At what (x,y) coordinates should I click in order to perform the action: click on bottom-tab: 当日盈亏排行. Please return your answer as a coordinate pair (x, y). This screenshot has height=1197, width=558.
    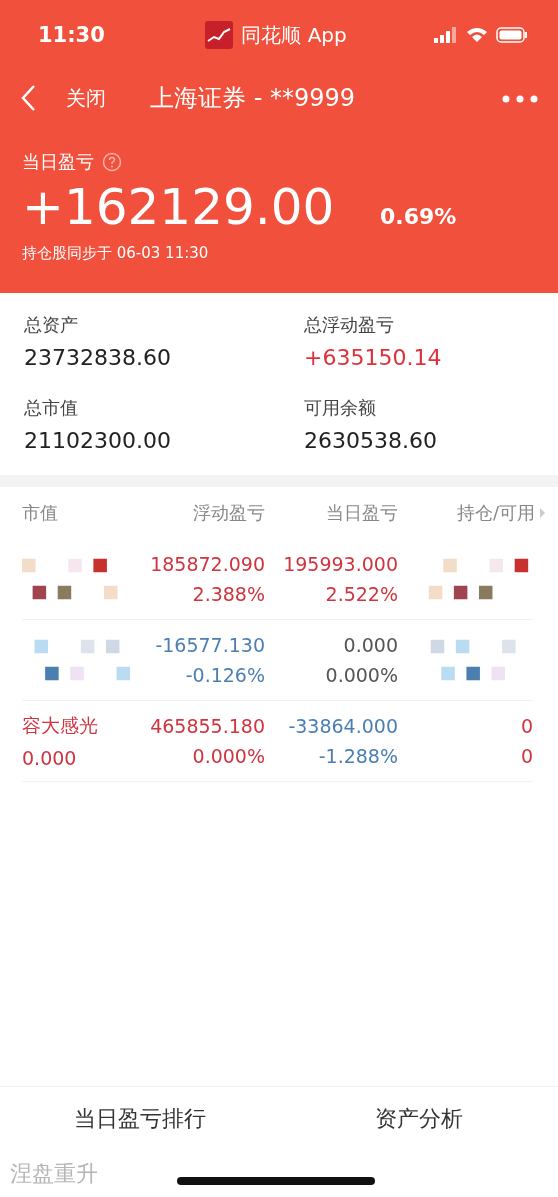
    Looking at the image, I should click on (139, 1119).